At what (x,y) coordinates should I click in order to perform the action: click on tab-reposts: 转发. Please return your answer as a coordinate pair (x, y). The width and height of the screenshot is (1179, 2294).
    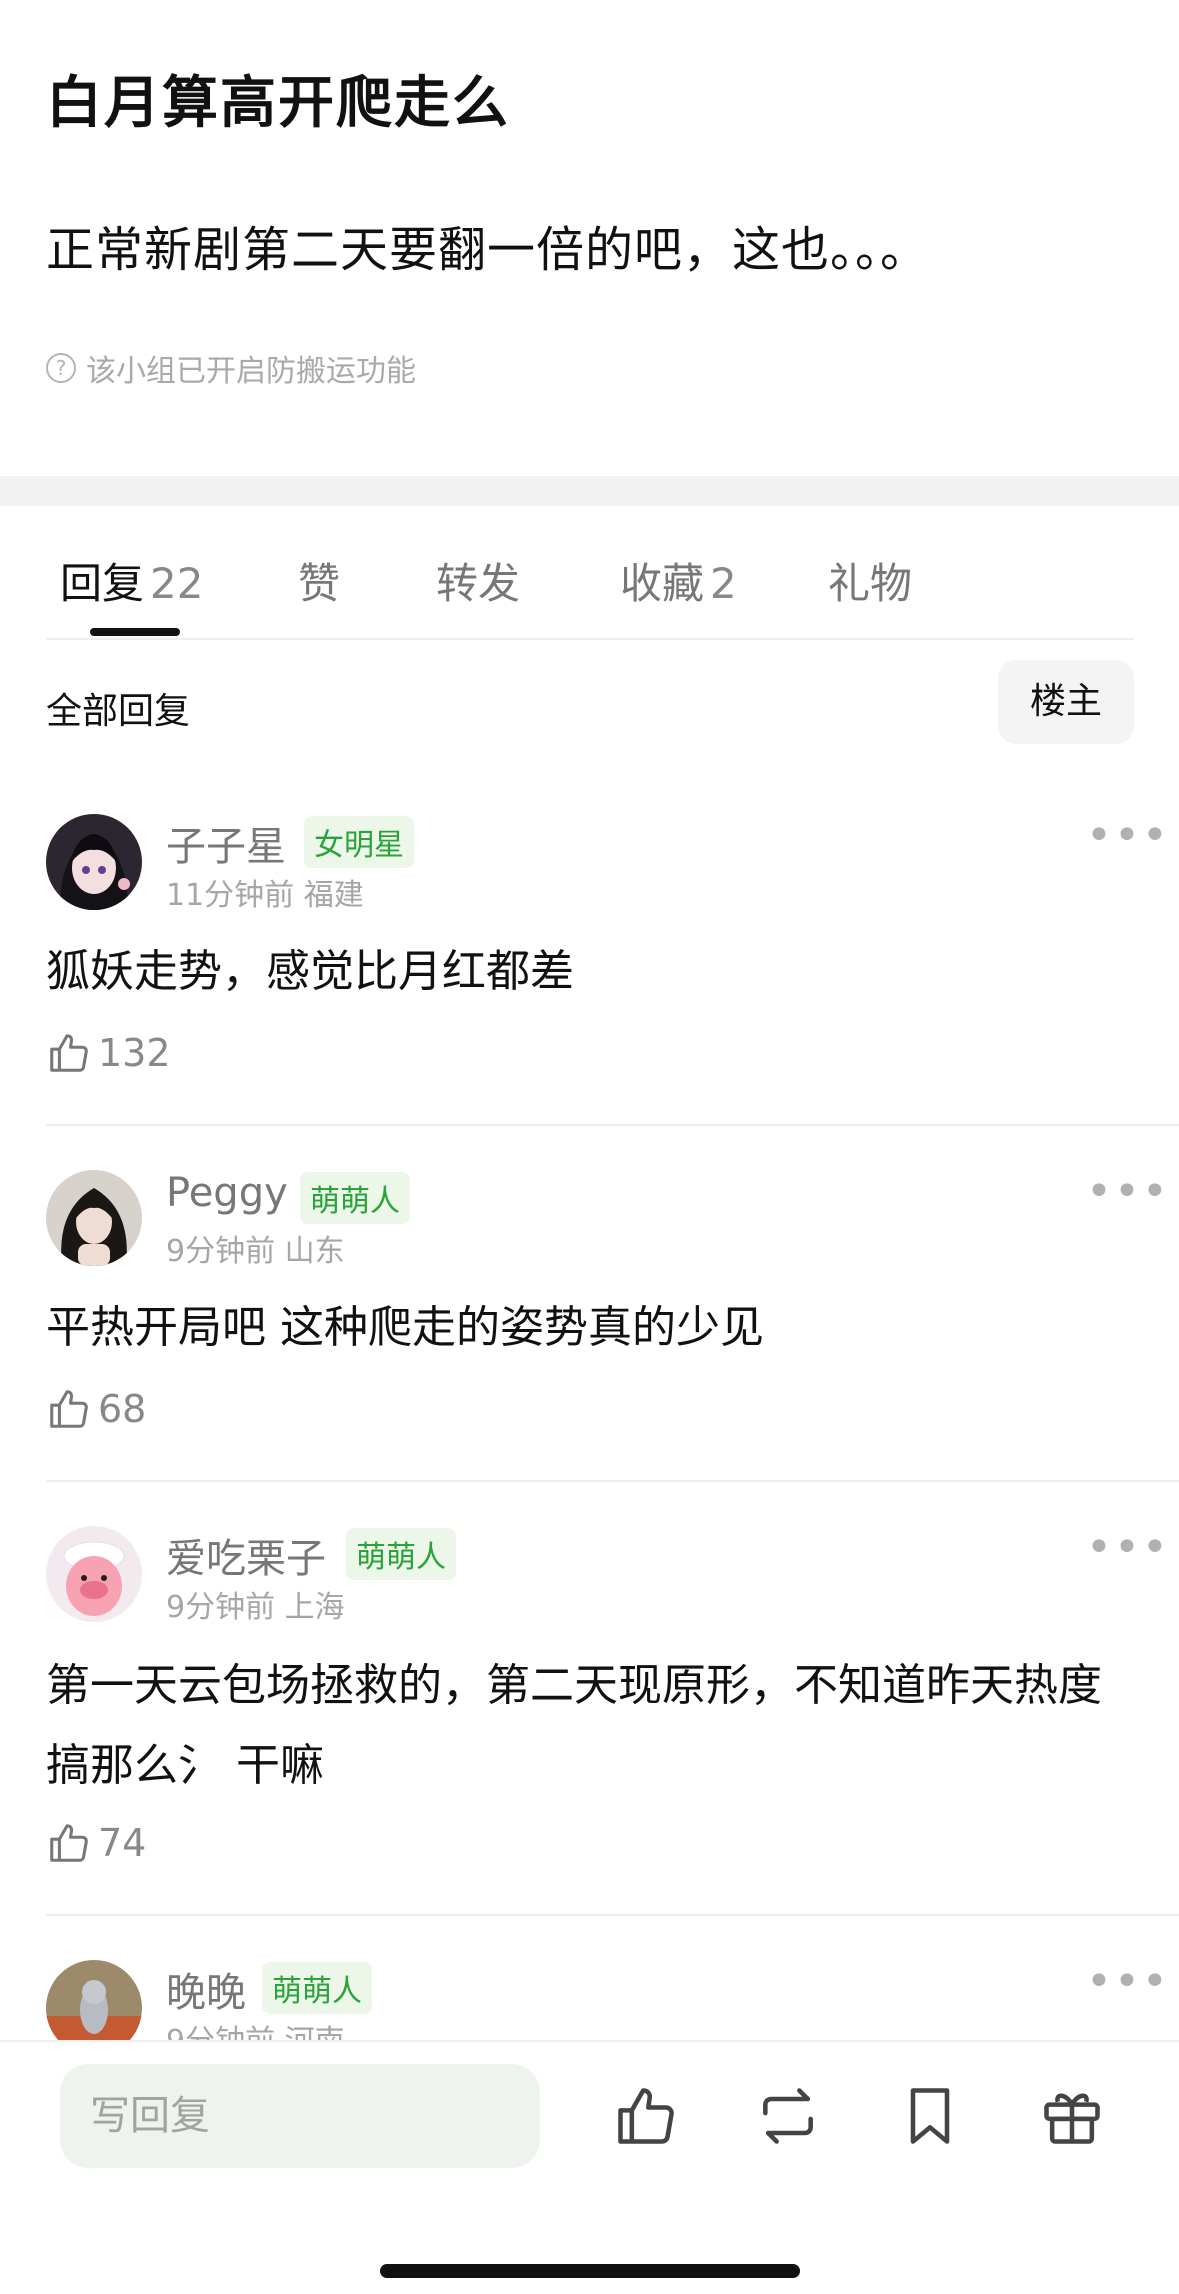
    Looking at the image, I should click on (478, 580).